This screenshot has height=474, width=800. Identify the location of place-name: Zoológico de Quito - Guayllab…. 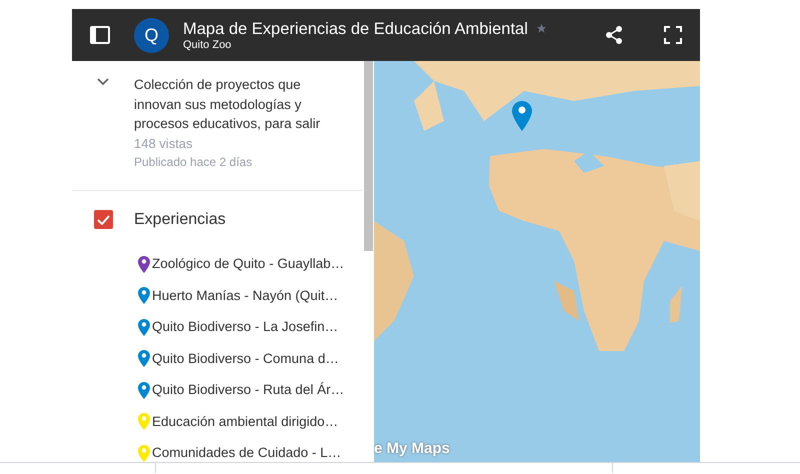
(248, 264).